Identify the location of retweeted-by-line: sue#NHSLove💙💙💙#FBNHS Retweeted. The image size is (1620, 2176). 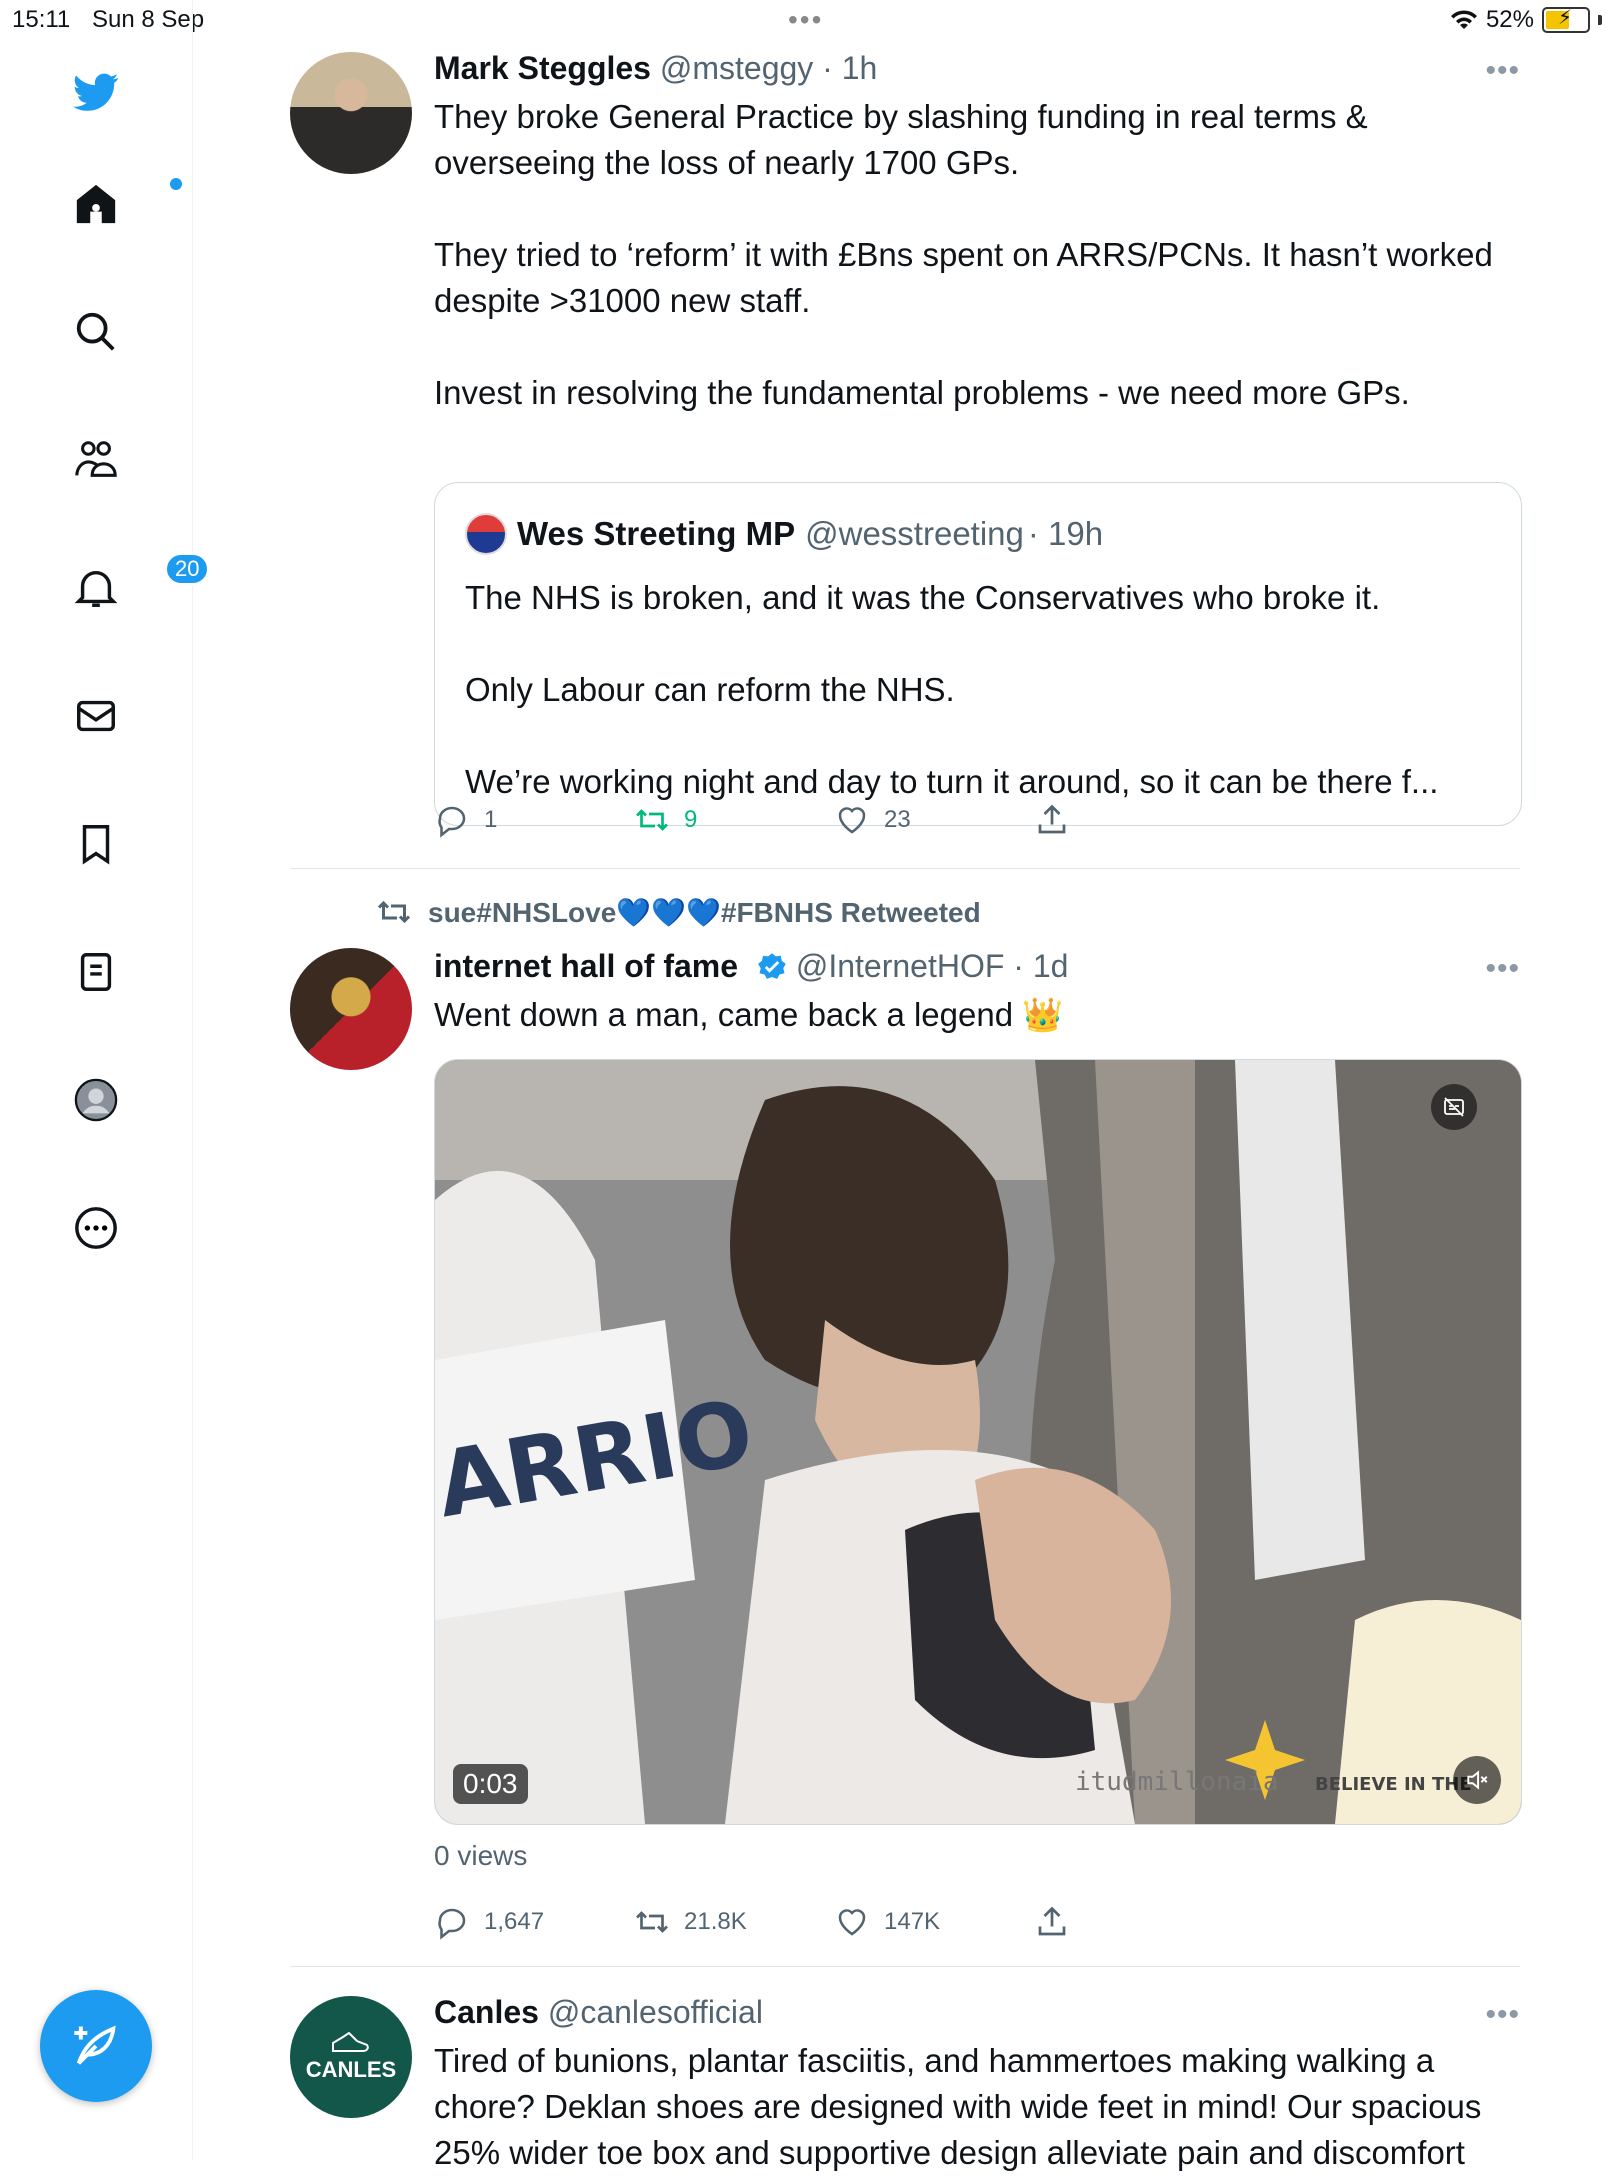
(678, 912).